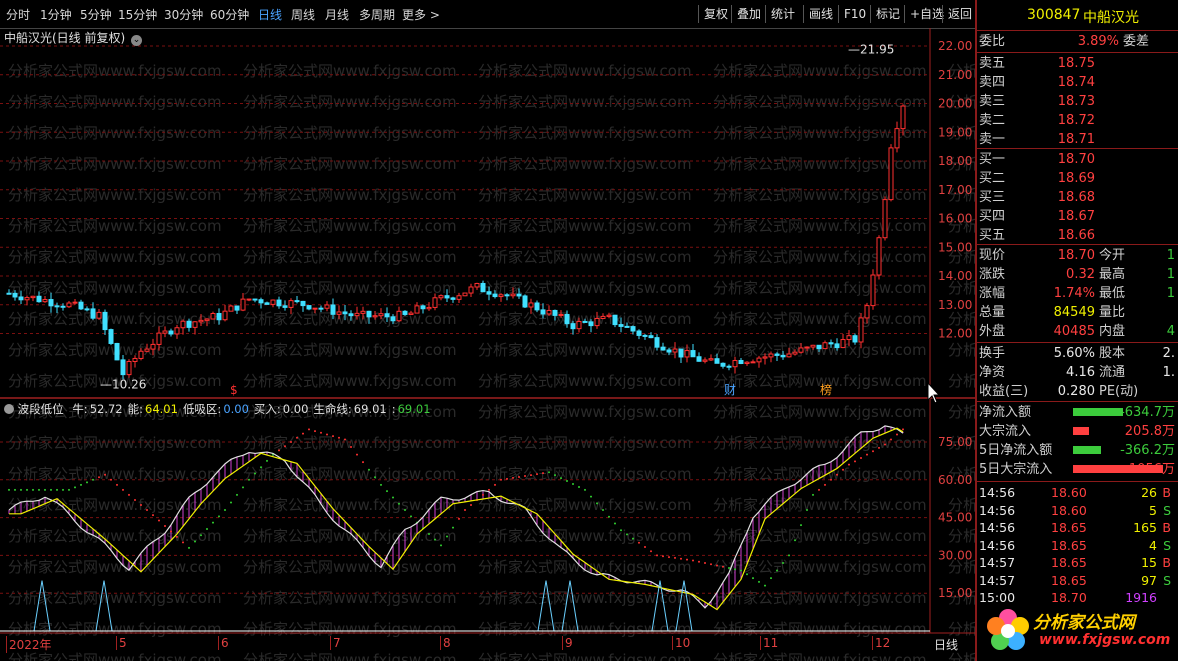 This screenshot has height=661, width=1178. What do you see at coordinates (1005, 412) in the screenshot?
I see `flow-label: 净流入额` at bounding box center [1005, 412].